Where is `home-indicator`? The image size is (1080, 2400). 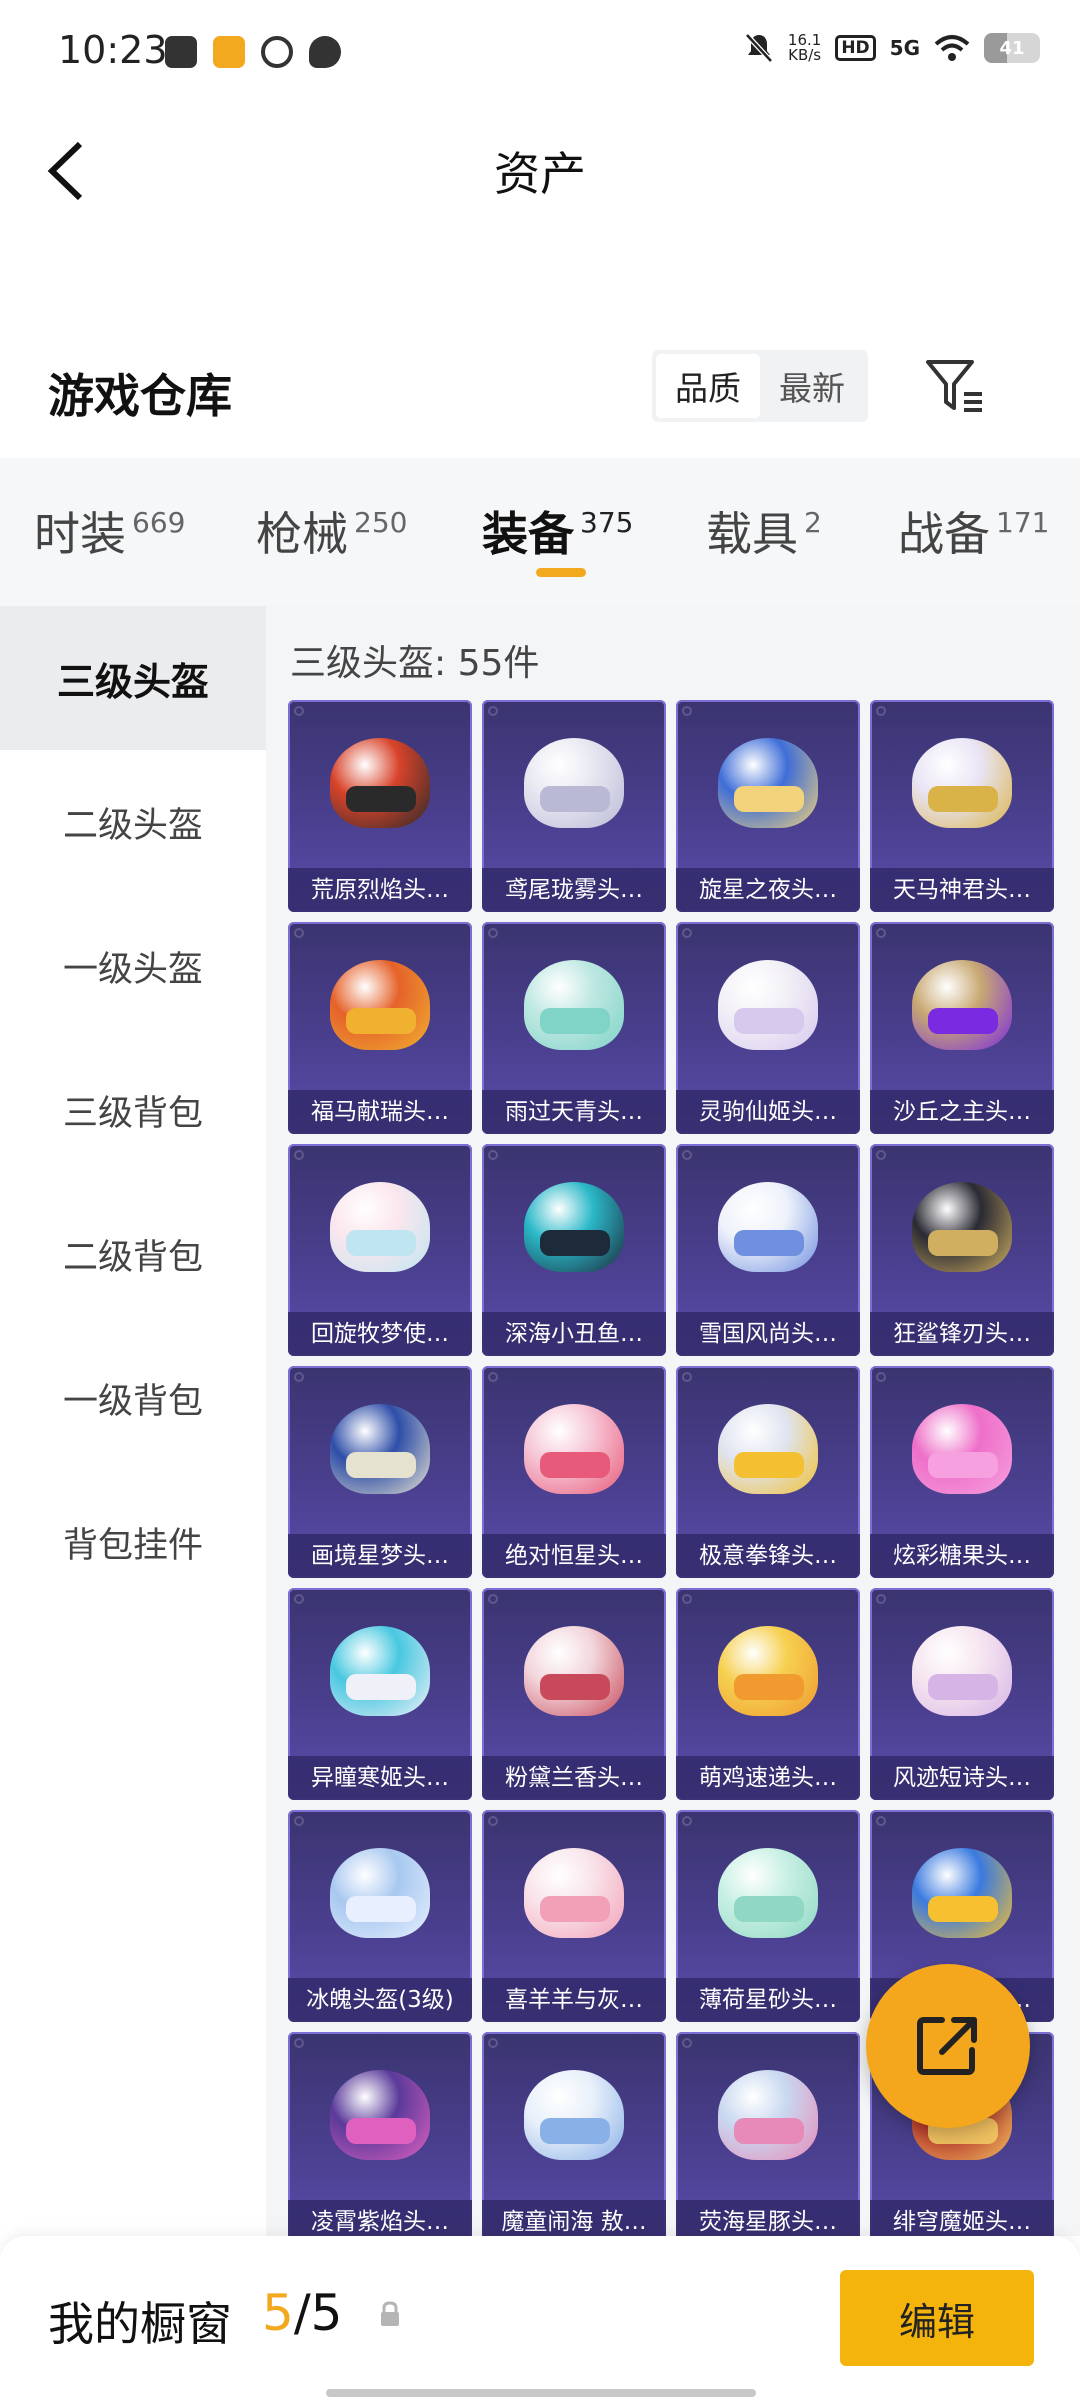
home-indicator is located at coordinates (541, 2393).